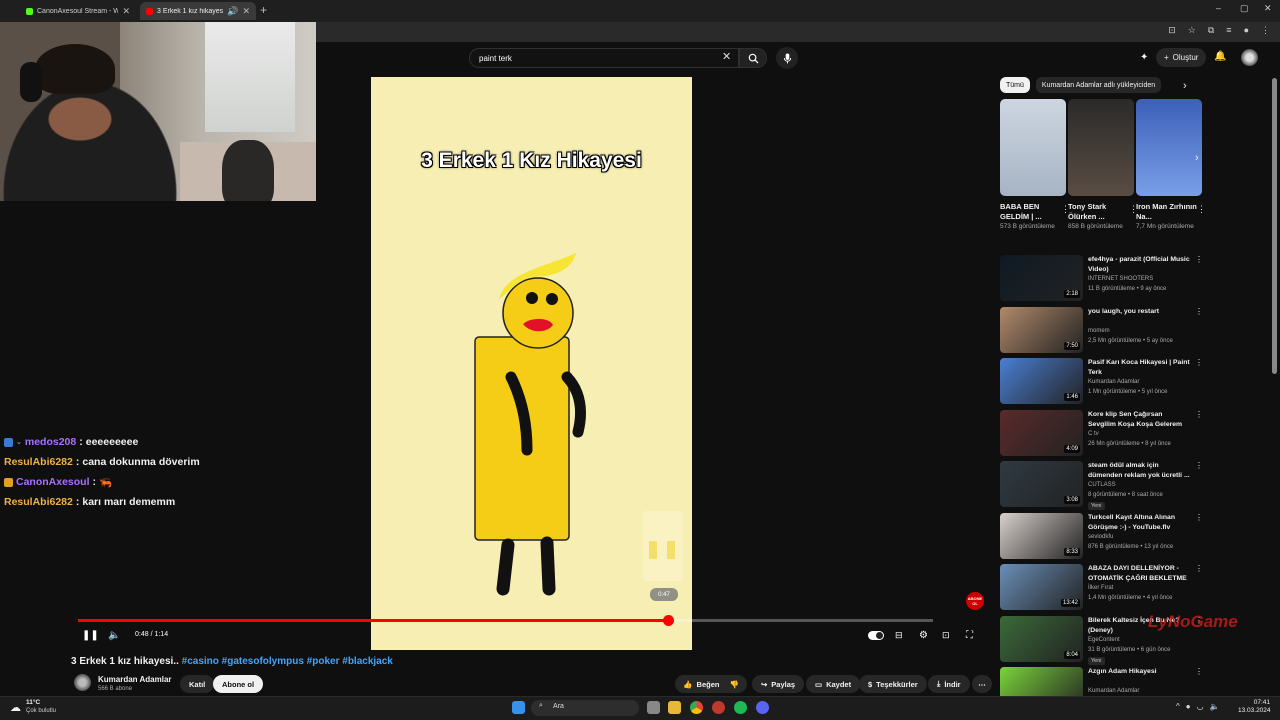  Describe the element at coordinates (238, 684) in the screenshot. I see `subscribe-button: Abone ol` at that location.